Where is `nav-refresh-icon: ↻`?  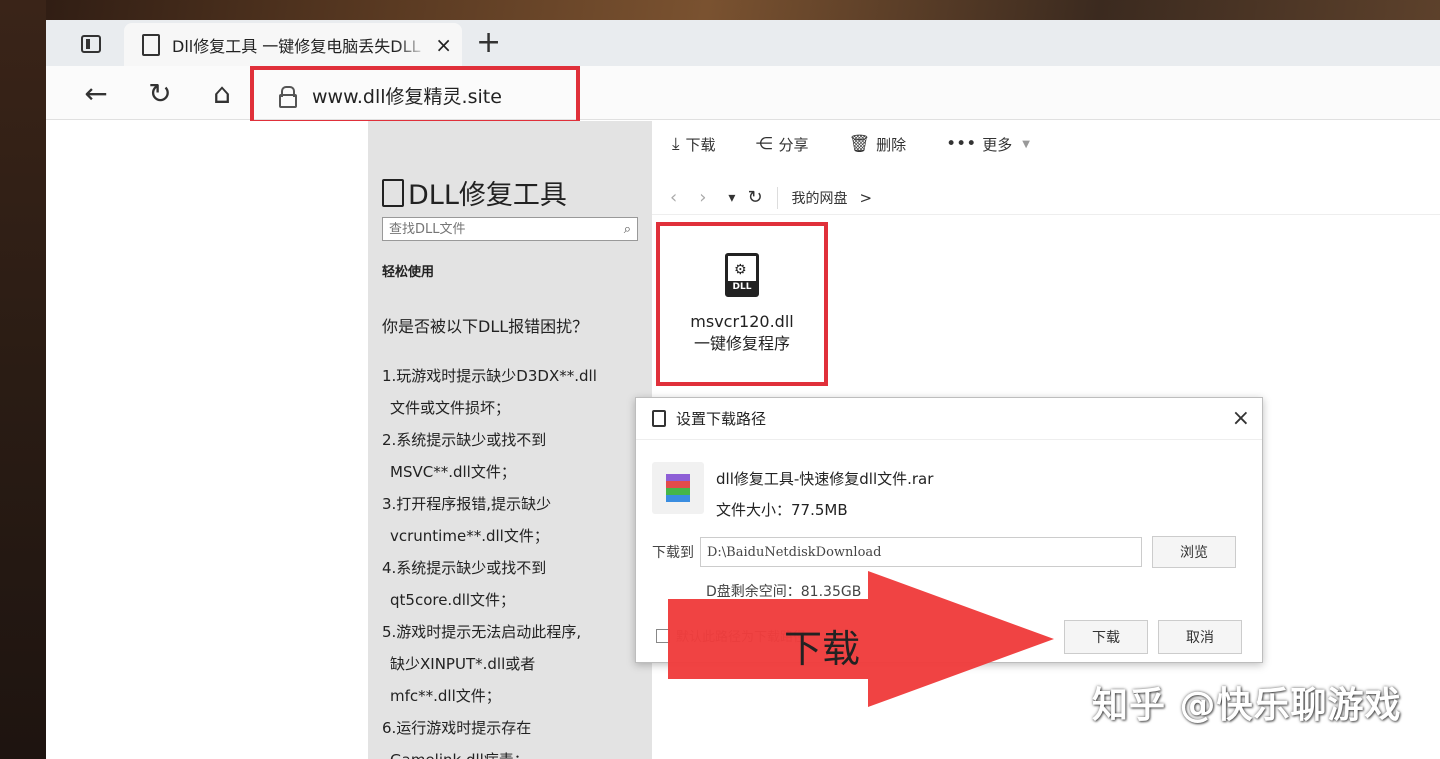 nav-refresh-icon: ↻ is located at coordinates (754, 197).